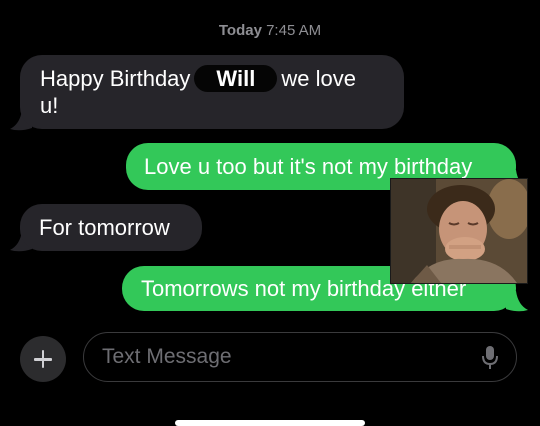  Describe the element at coordinates (115, 78) in the screenshot. I see `message-text: Happy Birthday` at that location.